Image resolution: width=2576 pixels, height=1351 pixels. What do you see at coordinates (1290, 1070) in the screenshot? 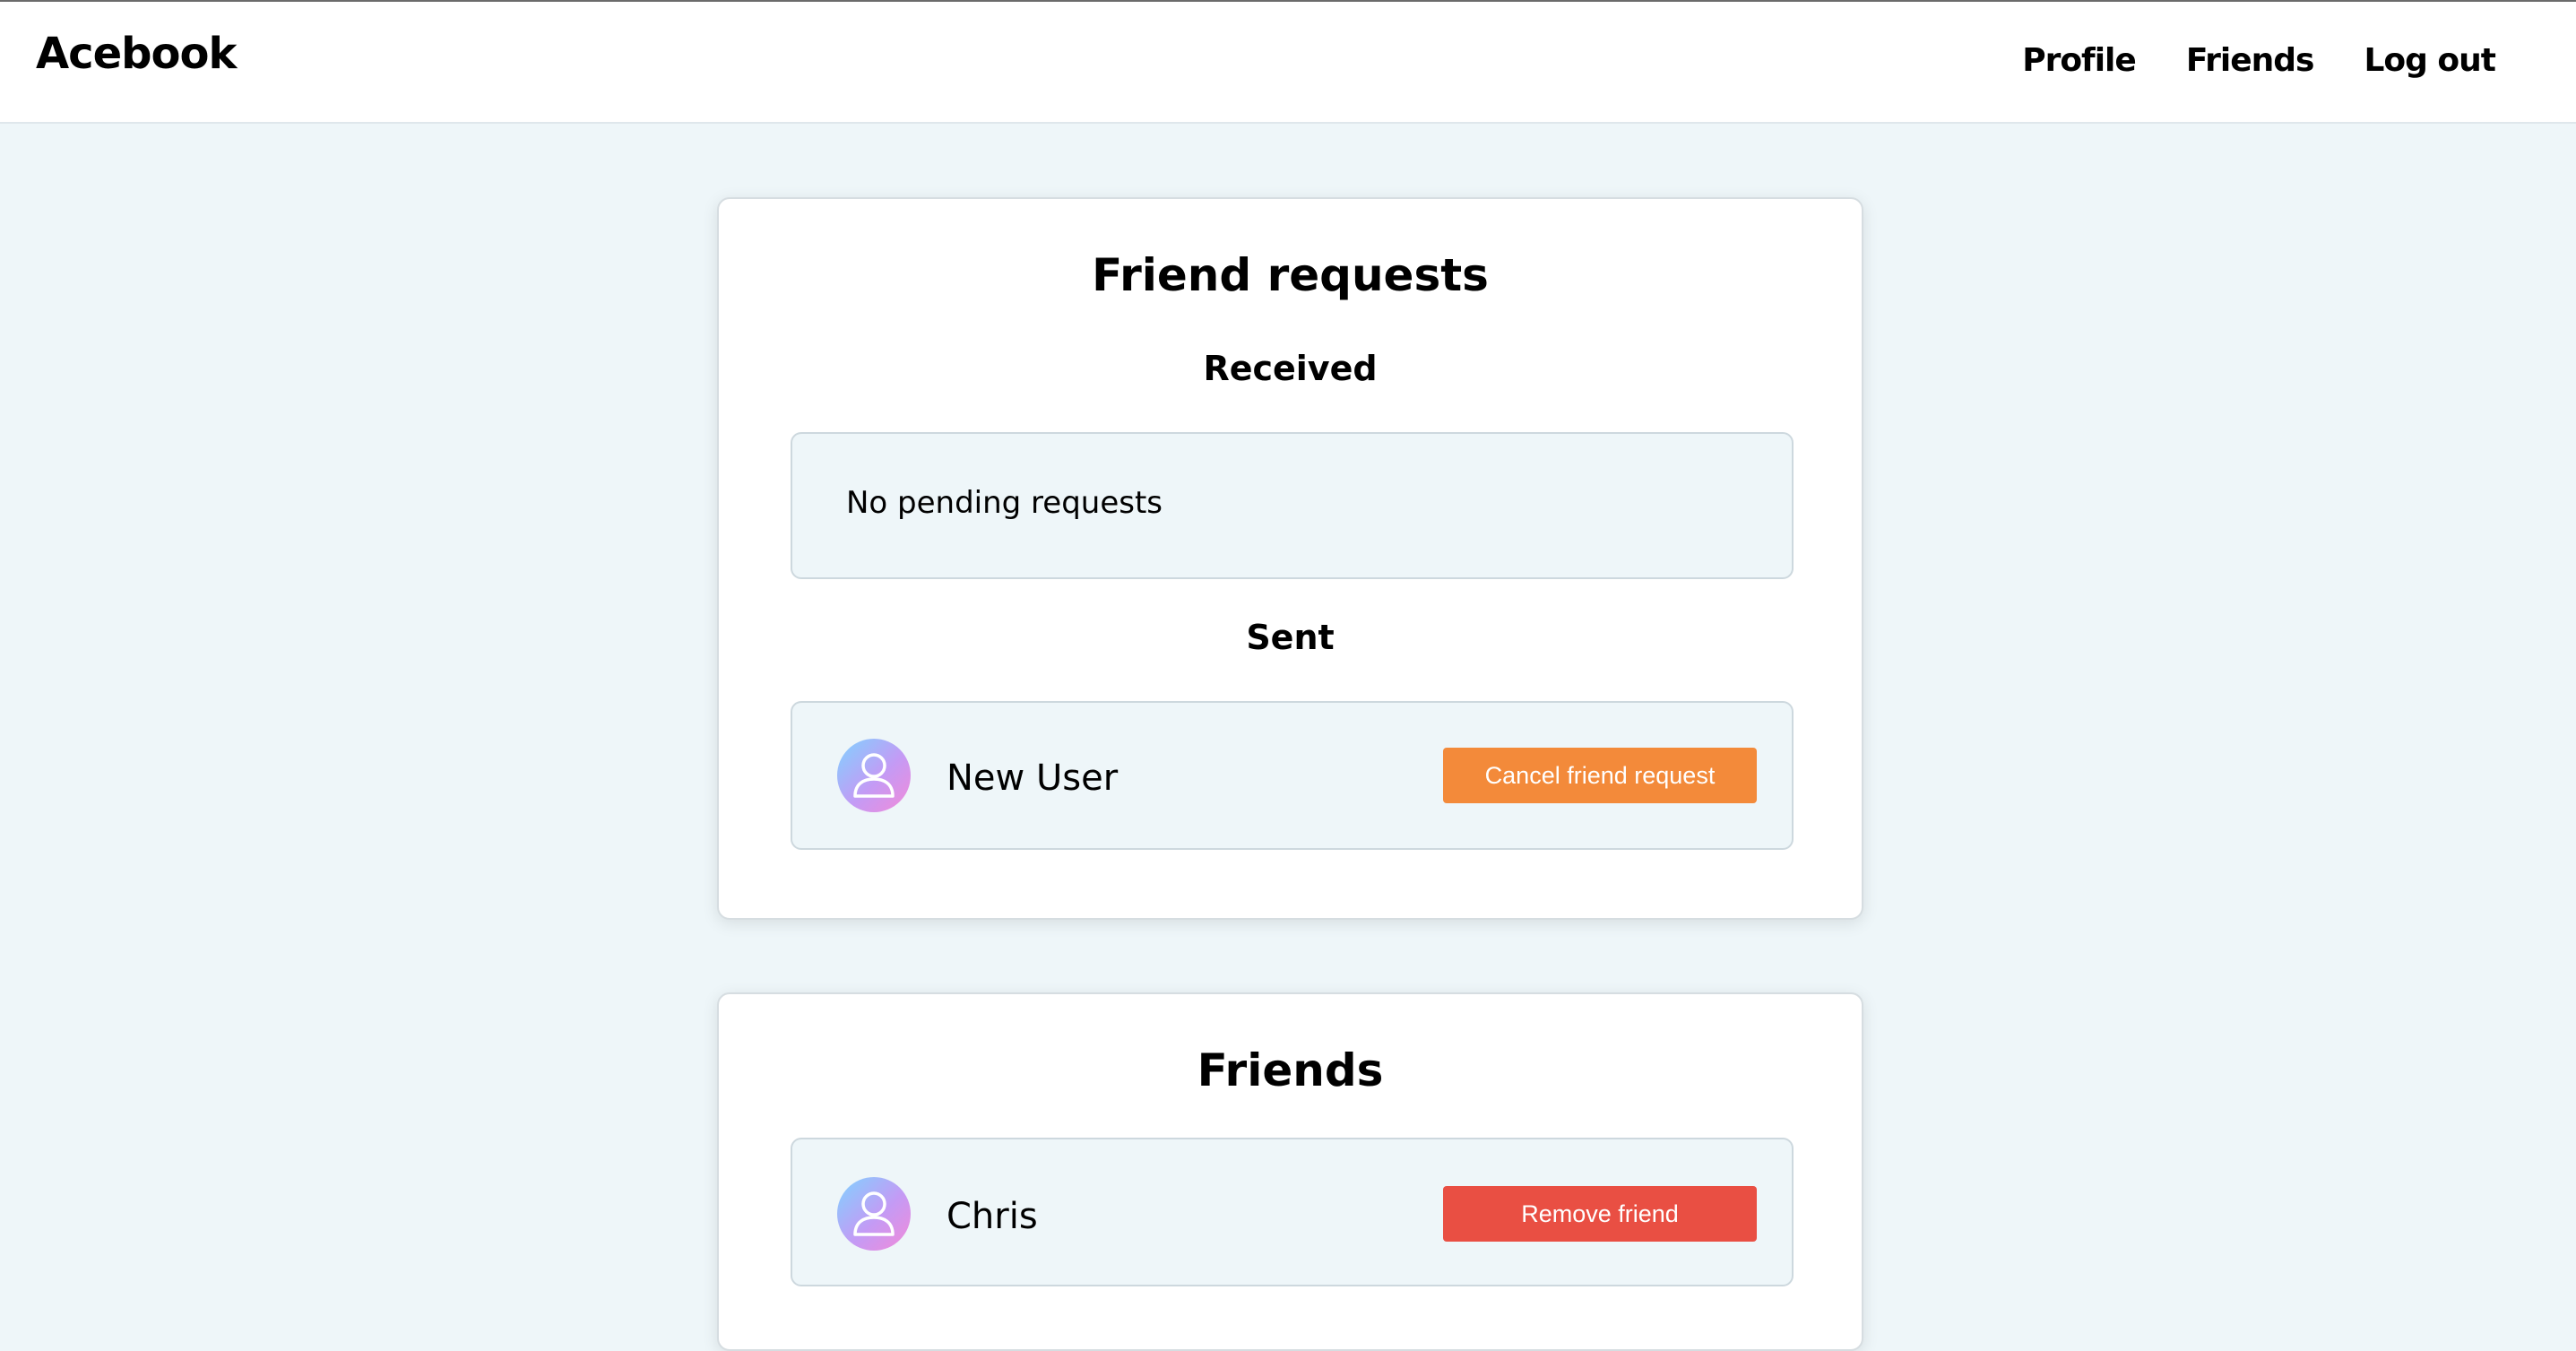
I see `friends-title: Friends` at bounding box center [1290, 1070].